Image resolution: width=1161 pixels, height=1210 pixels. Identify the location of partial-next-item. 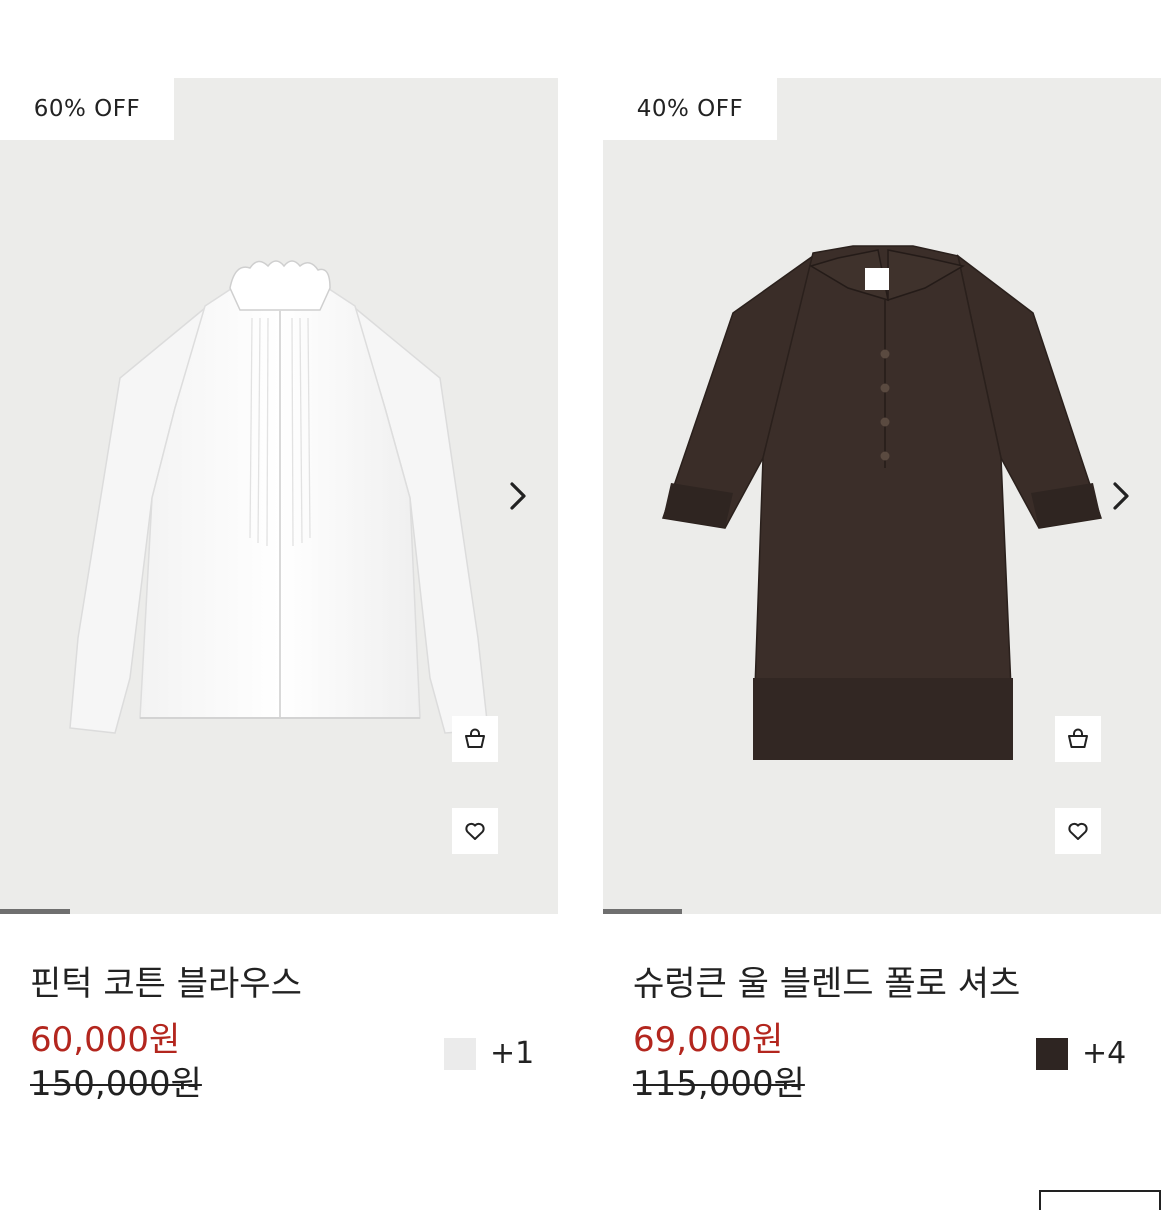
(1100, 1200).